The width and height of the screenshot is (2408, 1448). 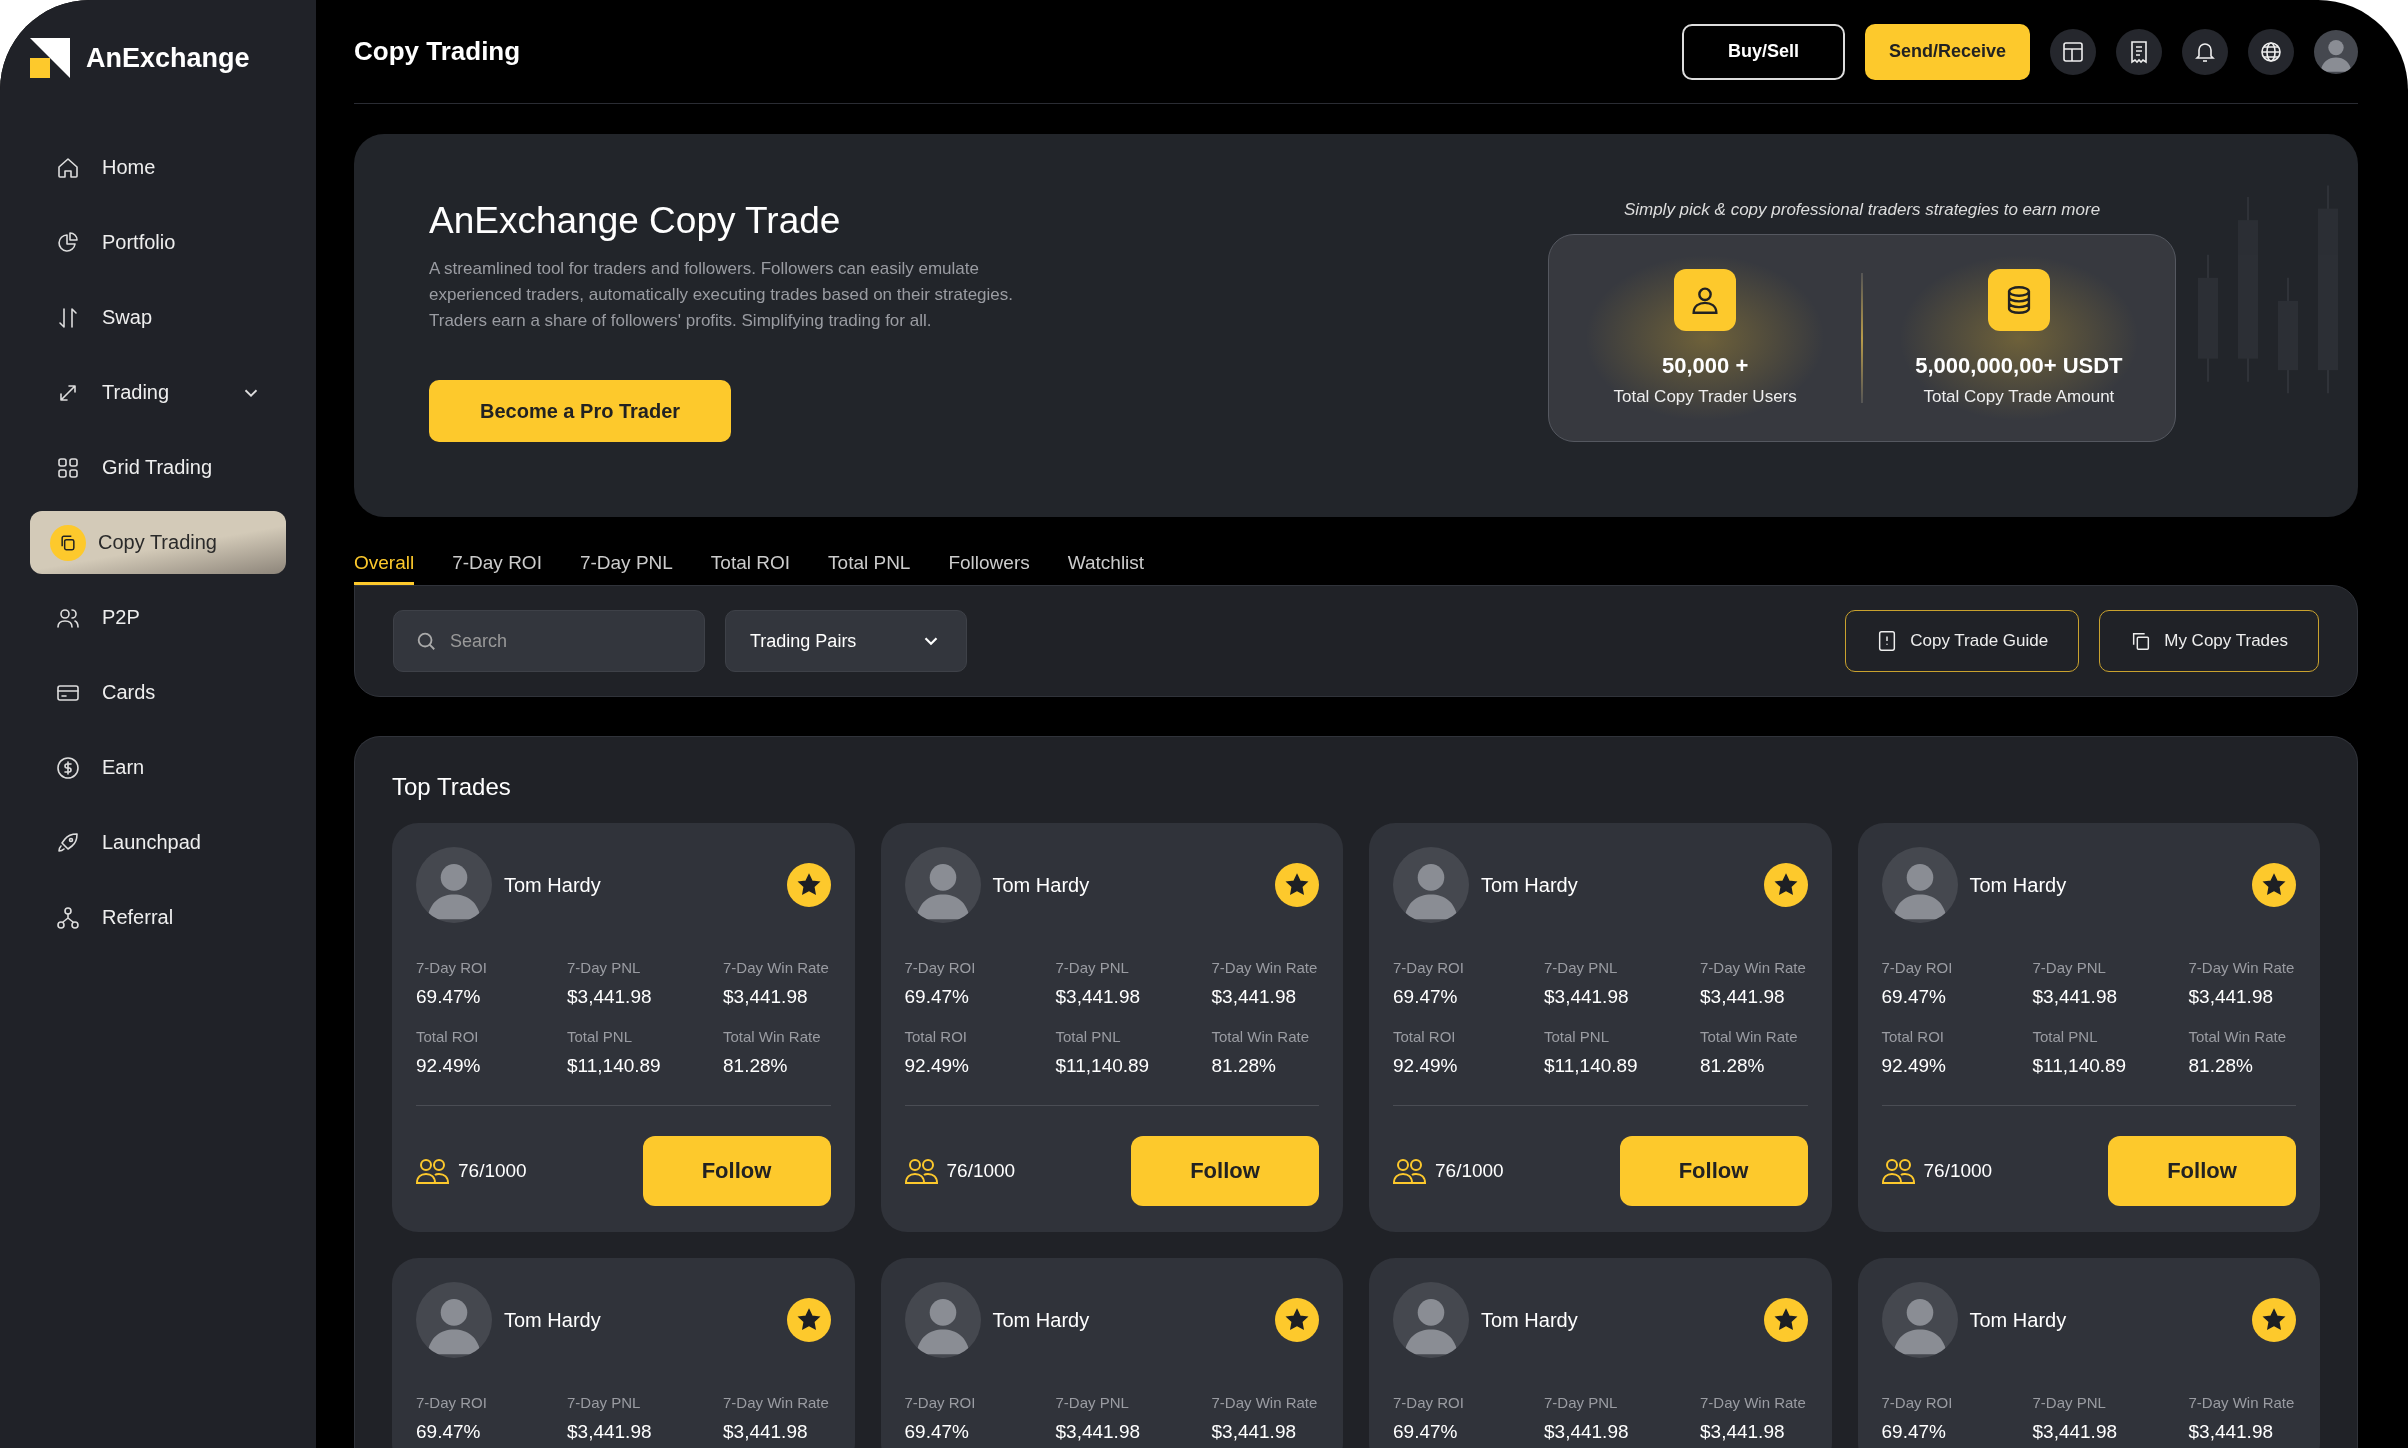 I want to click on stat-label: Total Copy Trader Users, so click(x=1705, y=397).